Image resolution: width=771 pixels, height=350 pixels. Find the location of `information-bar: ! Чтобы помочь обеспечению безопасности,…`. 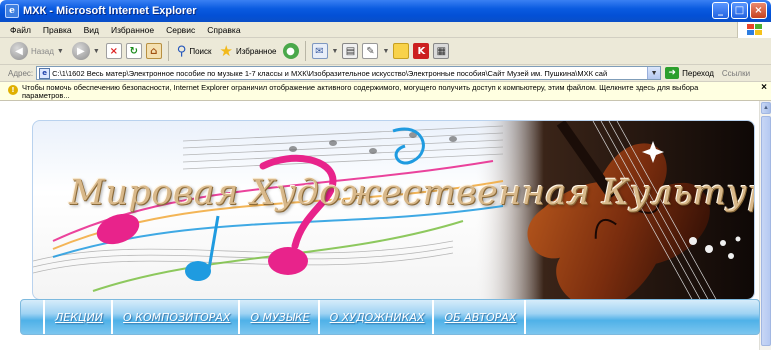

information-bar: ! Чтобы помочь обеспечению безопасности,… is located at coordinates (385, 91).